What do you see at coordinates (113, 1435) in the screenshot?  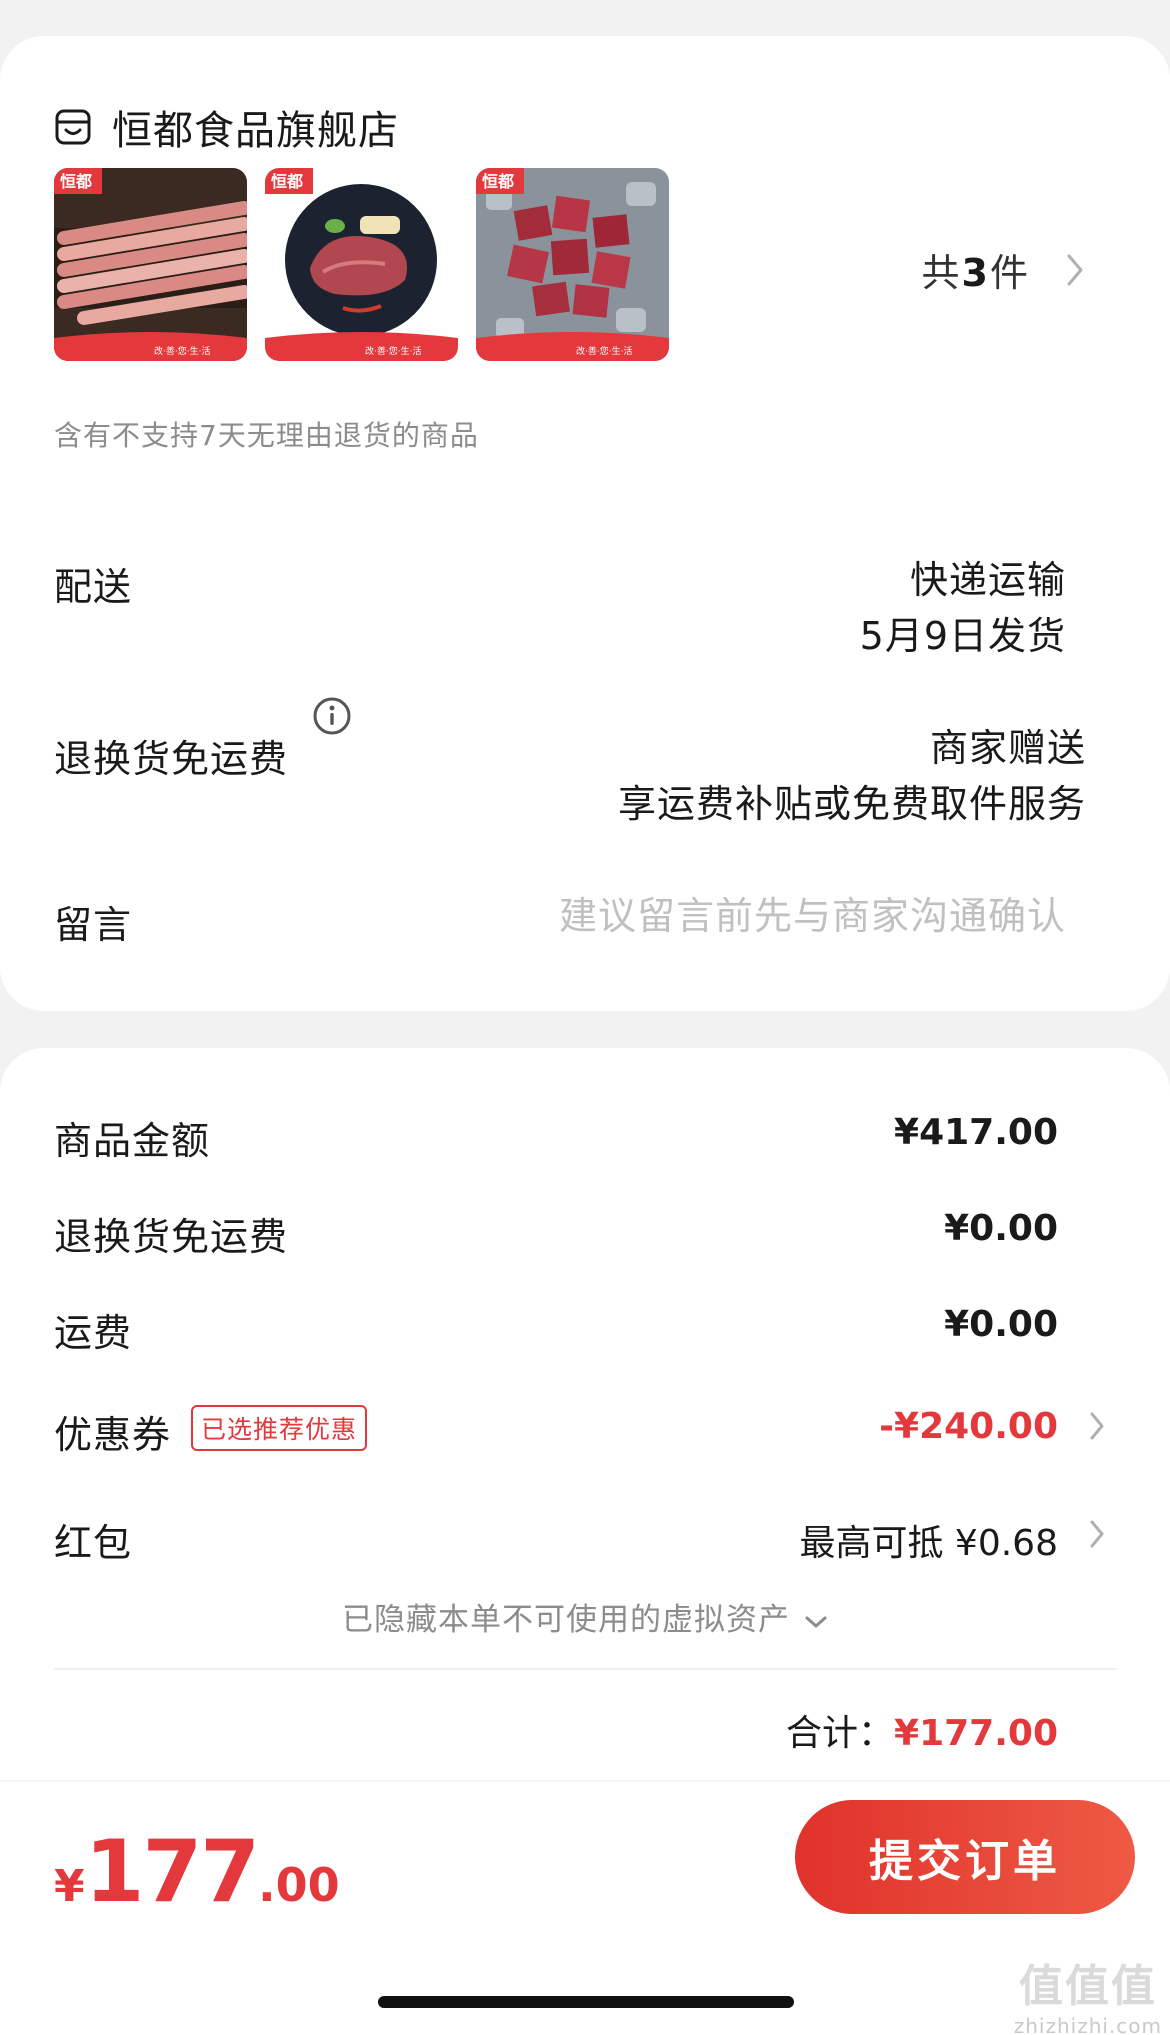 I see `coupon-label: 优惠券` at bounding box center [113, 1435].